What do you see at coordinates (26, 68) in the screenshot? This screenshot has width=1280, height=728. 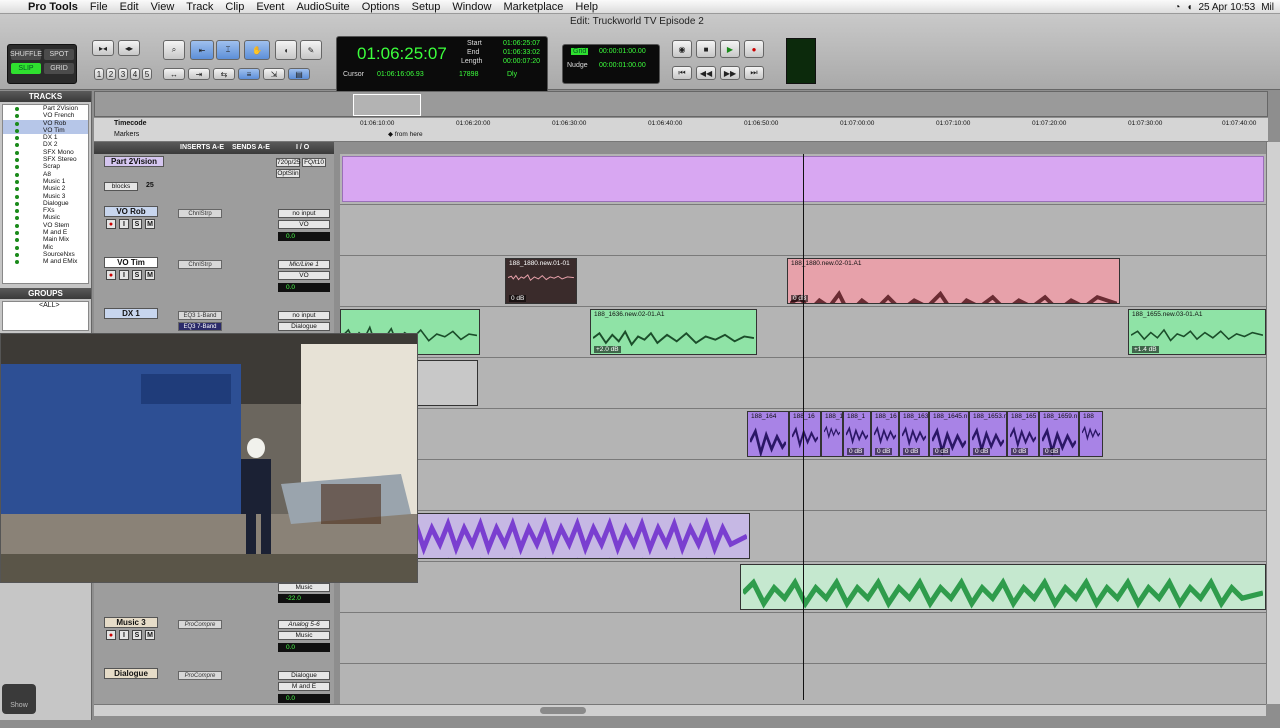 I see `slip-mode-button: SLIP` at bounding box center [26, 68].